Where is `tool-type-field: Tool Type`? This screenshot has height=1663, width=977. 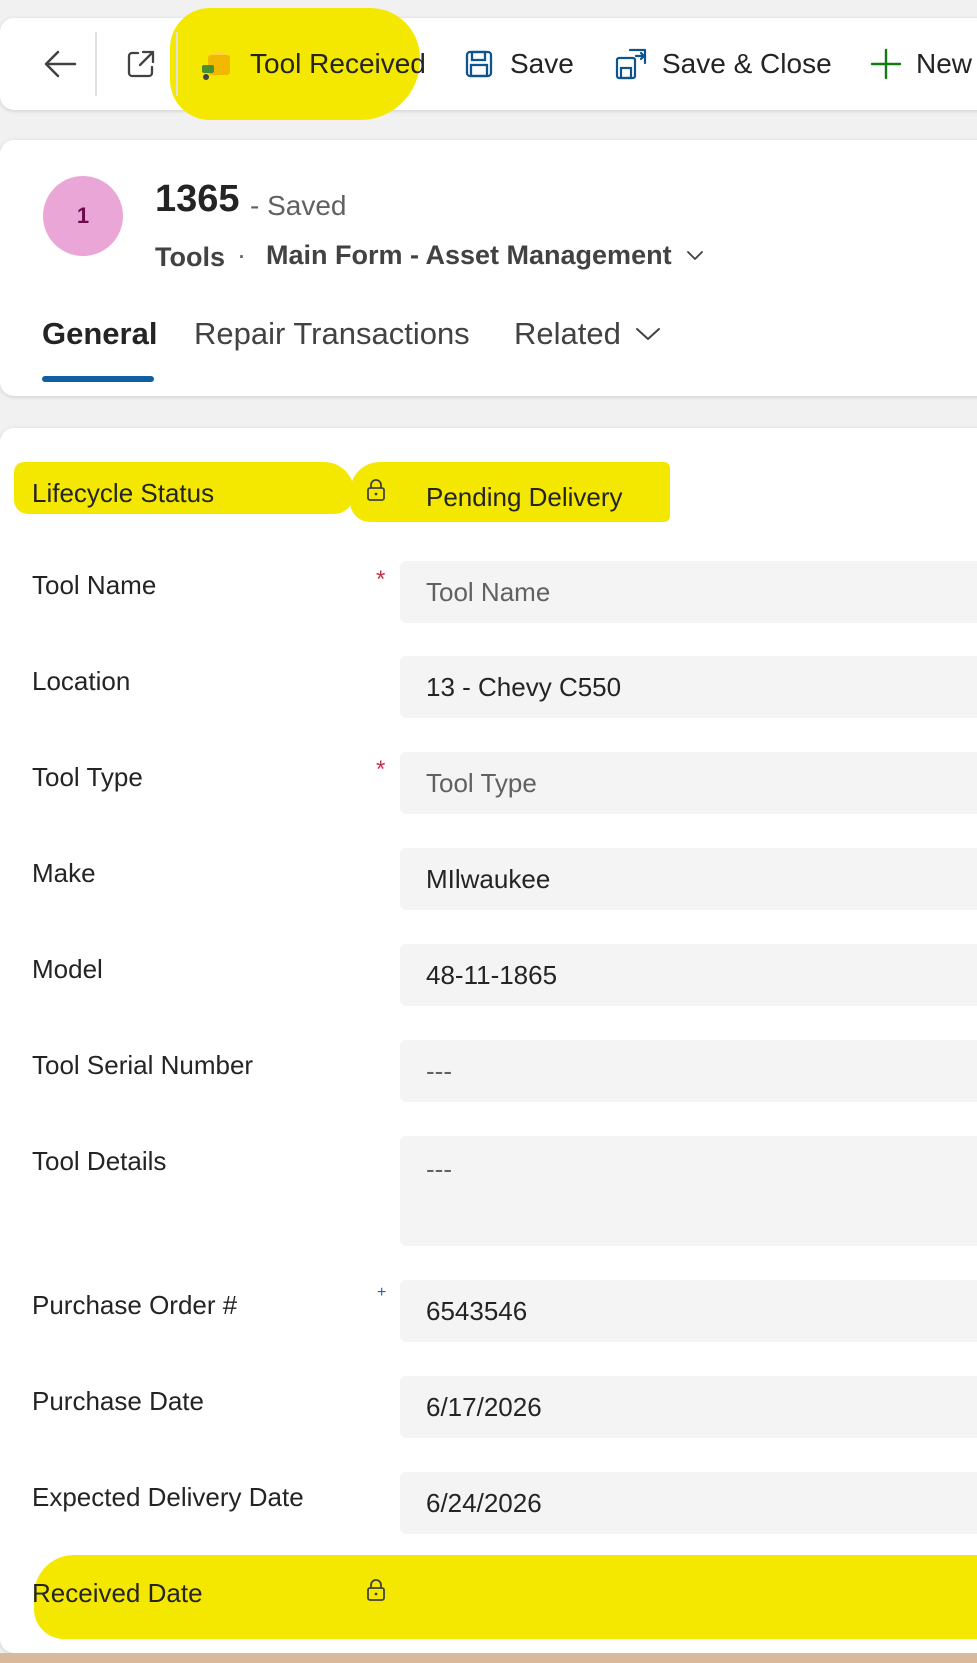 tool-type-field: Tool Type is located at coordinates (688, 783).